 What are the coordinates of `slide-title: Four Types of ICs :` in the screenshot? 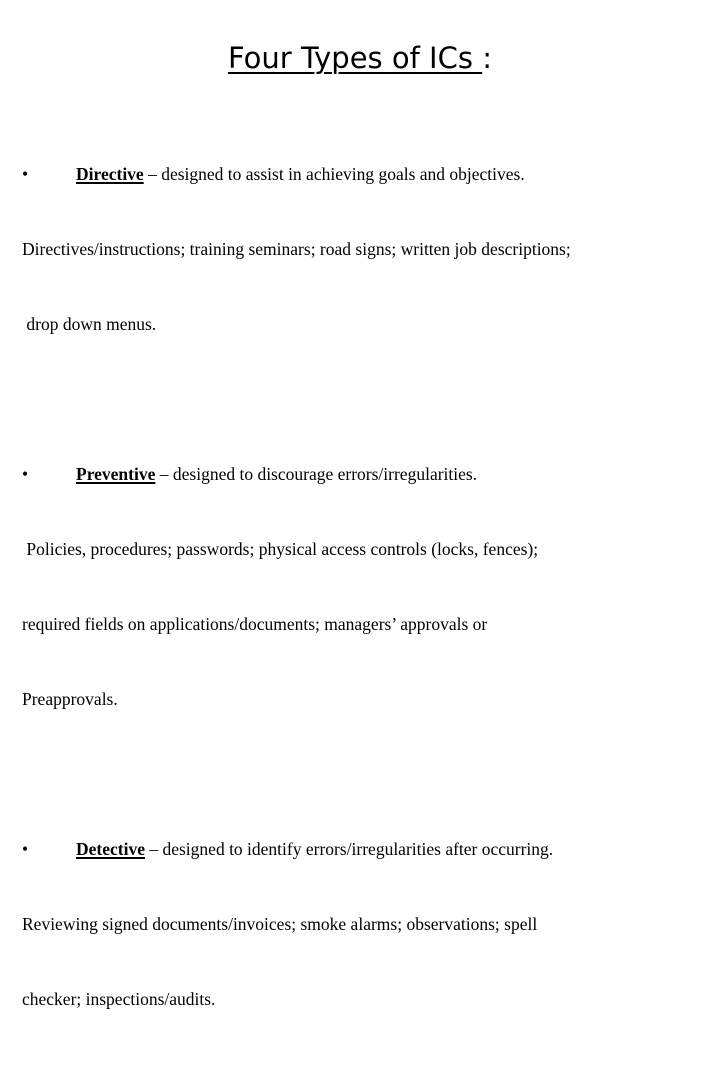 It's located at (360, 58).